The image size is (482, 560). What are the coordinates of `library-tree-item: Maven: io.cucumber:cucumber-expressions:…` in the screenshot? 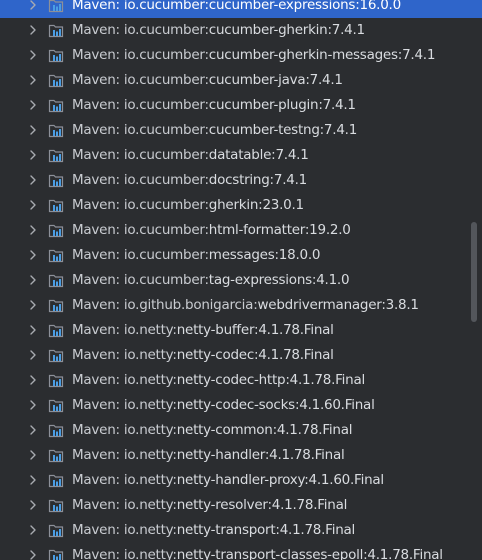 It's located at (241, 9).